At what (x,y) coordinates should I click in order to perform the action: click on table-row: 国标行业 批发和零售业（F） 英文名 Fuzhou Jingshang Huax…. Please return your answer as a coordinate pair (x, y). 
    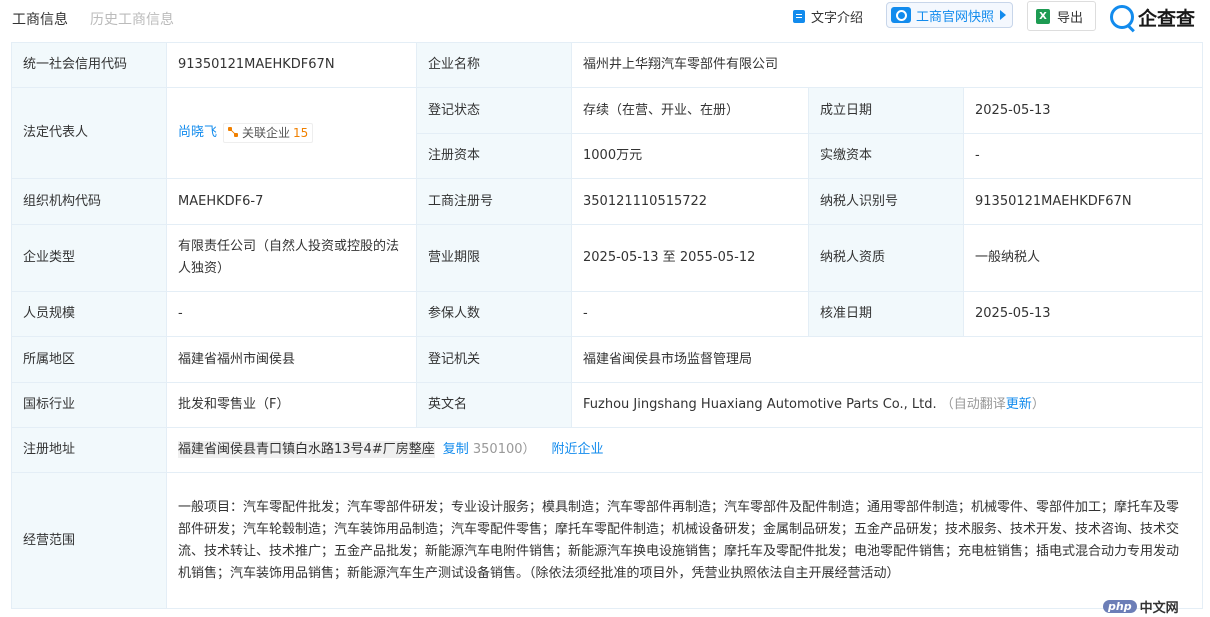
    Looking at the image, I should click on (607, 405).